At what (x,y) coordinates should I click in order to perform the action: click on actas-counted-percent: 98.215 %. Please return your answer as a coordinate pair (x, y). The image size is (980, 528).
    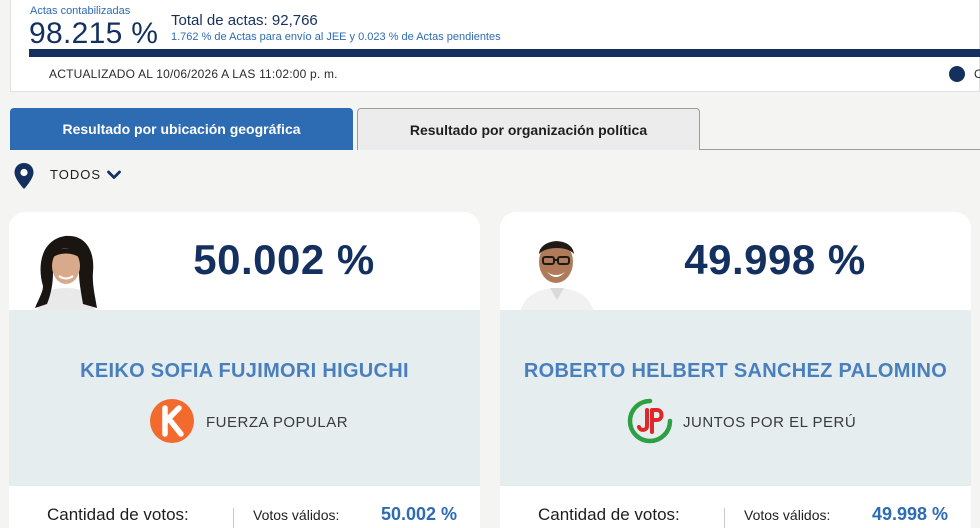
    Looking at the image, I should click on (94, 33).